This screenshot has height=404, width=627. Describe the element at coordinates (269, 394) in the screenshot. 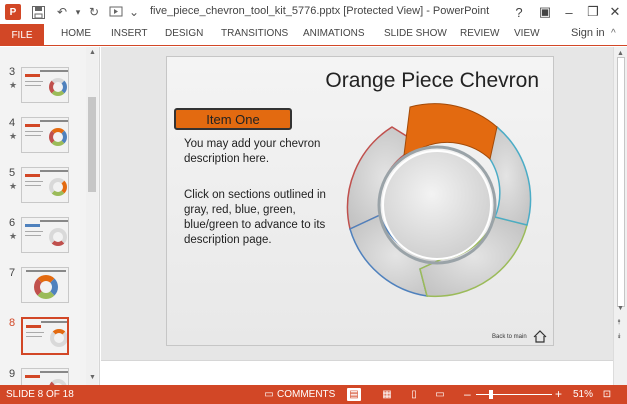

I see `comment-icon: ▭` at that location.